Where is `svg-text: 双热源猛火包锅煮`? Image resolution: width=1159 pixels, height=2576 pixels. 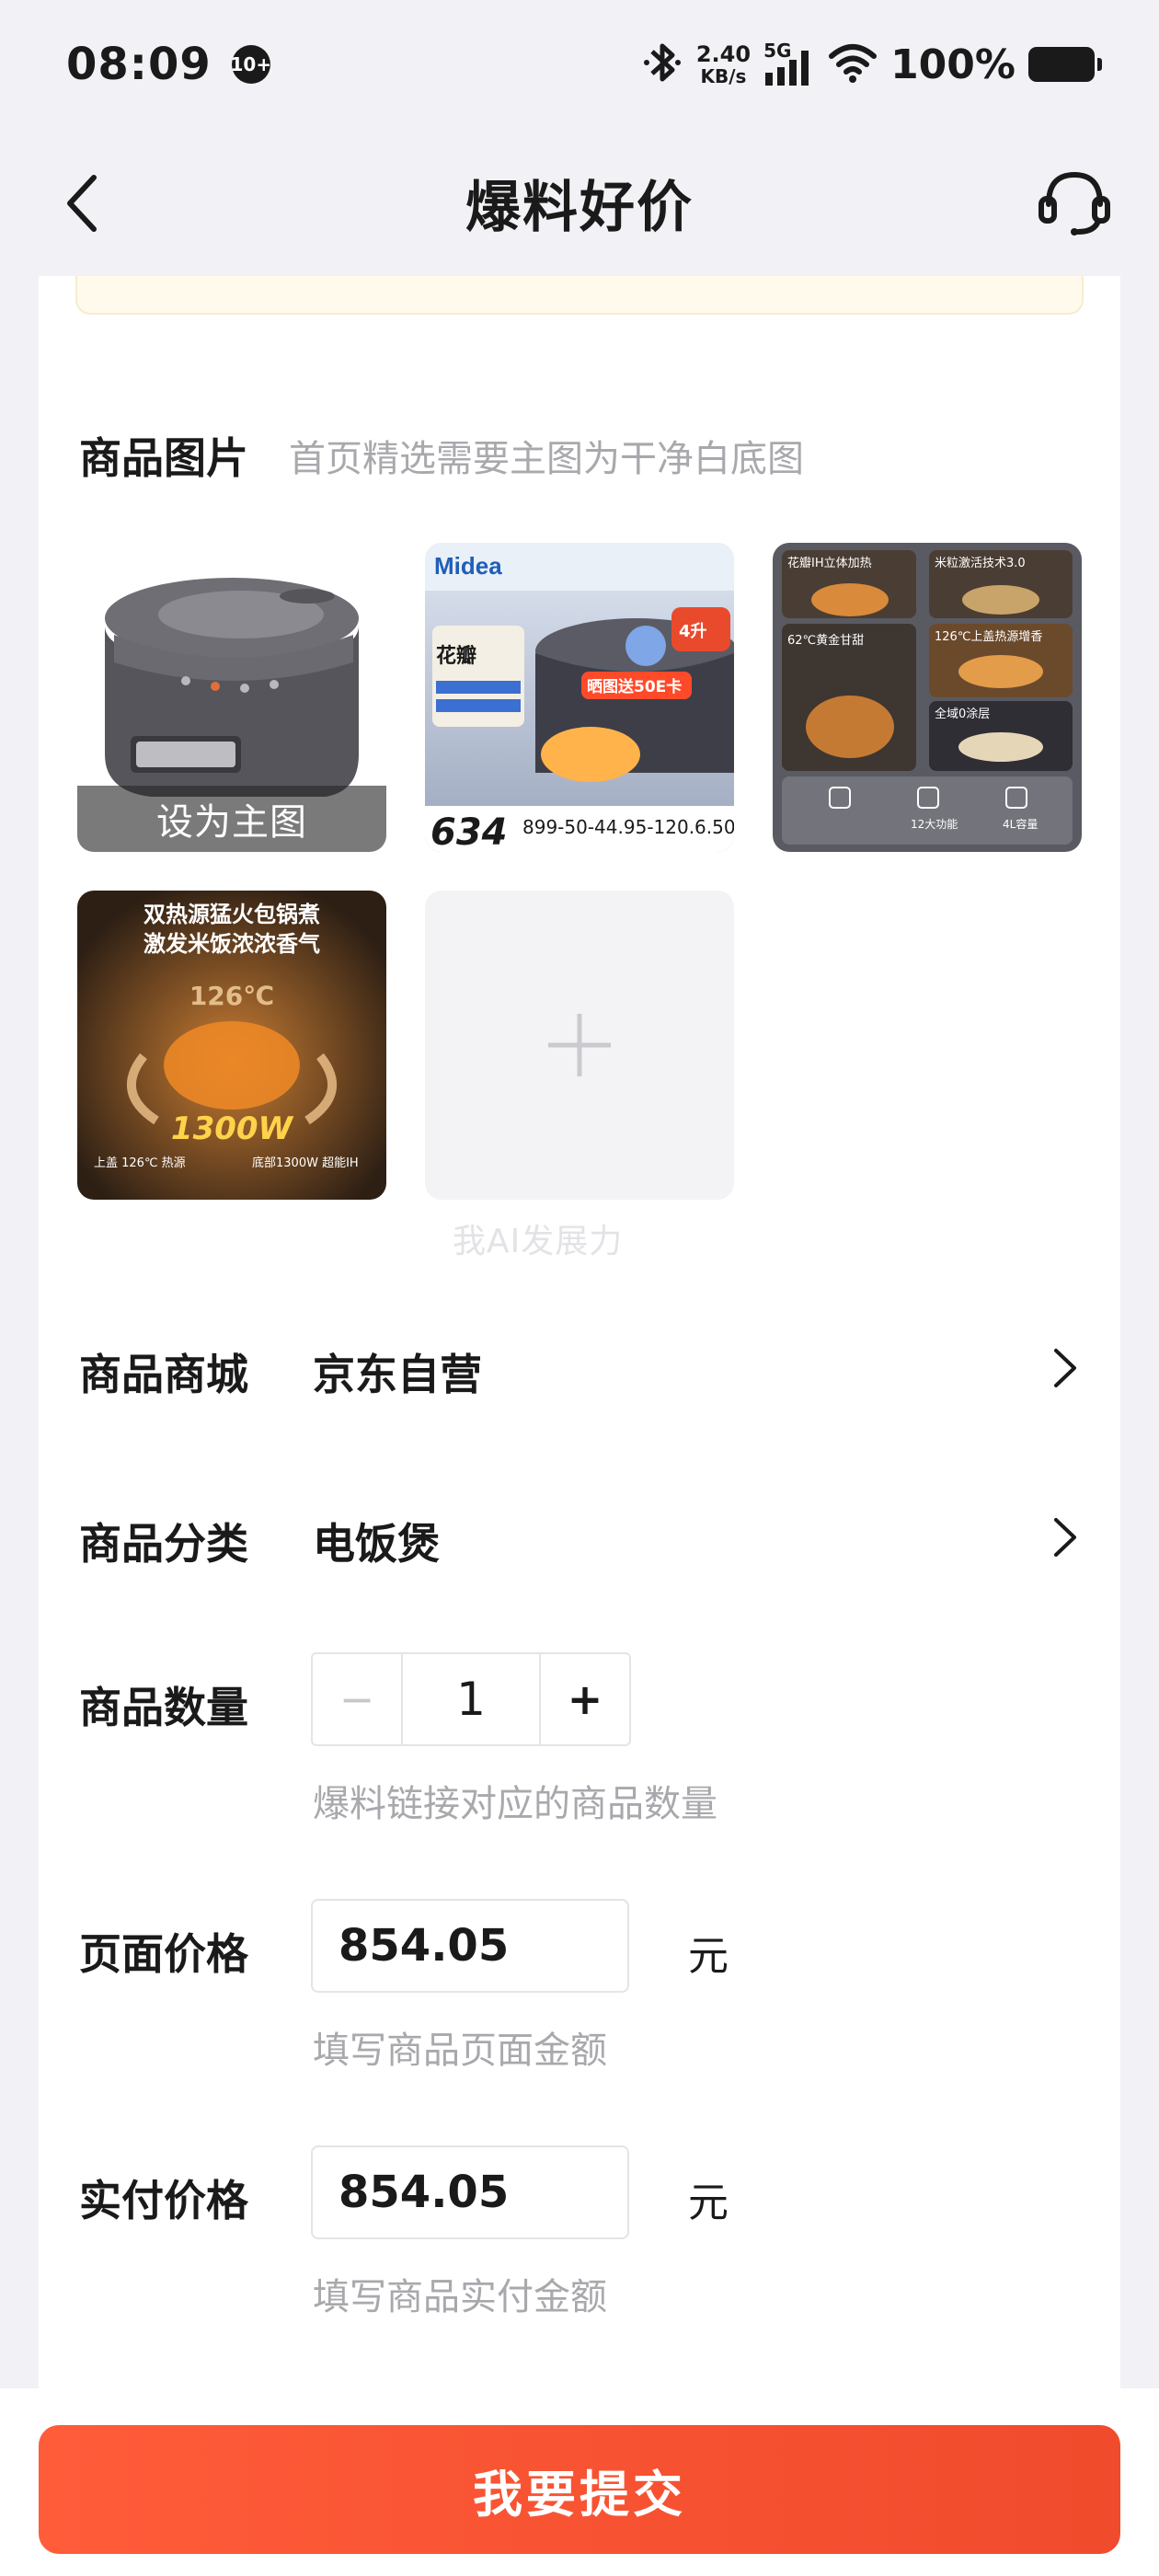 svg-text: 双热源猛火包锅煮 is located at coordinates (231, 914).